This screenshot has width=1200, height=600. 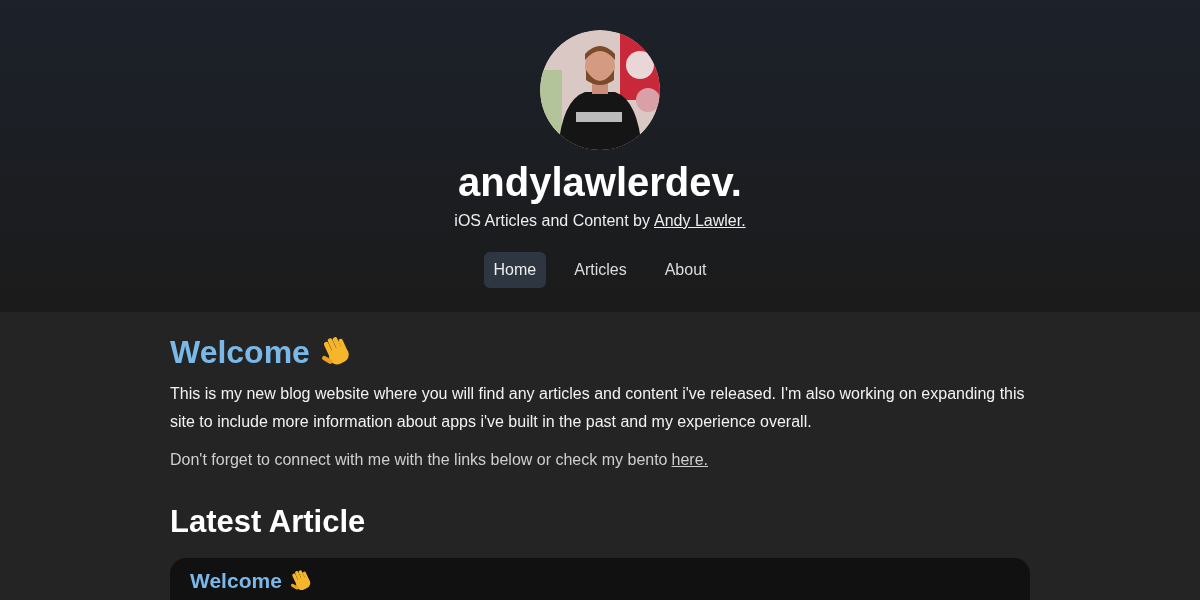 What do you see at coordinates (515, 270) in the screenshot?
I see `nav-tab: Home` at bounding box center [515, 270].